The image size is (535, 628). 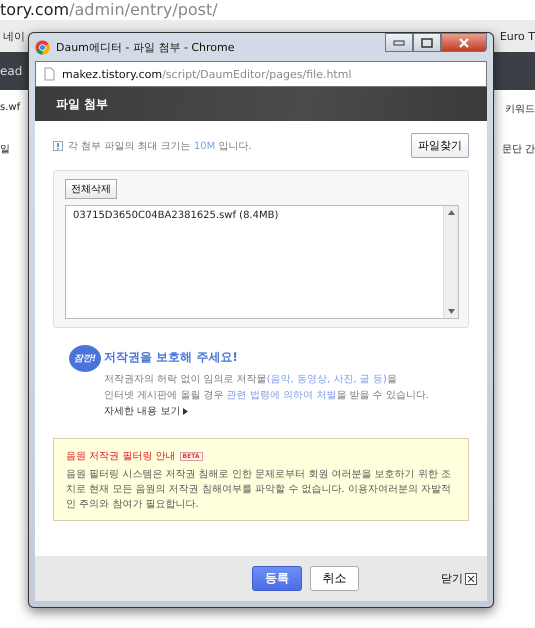 What do you see at coordinates (261, 74) in the screenshot?
I see `address-field: makez.tistory.com/script/DaumEditor/pages/file.html` at bounding box center [261, 74].